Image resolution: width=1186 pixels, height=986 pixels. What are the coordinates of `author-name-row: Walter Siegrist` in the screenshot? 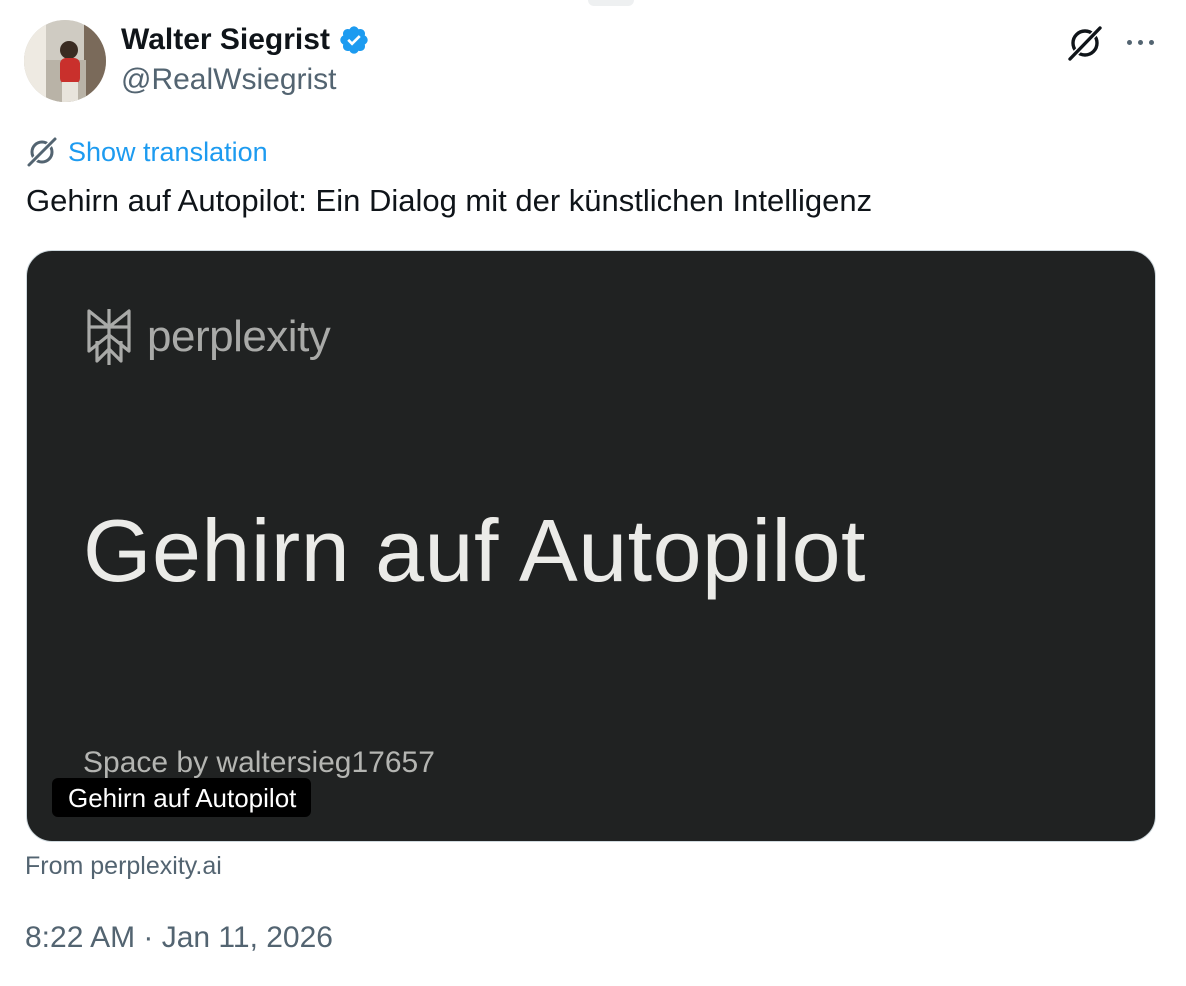 It's located at (245, 40).